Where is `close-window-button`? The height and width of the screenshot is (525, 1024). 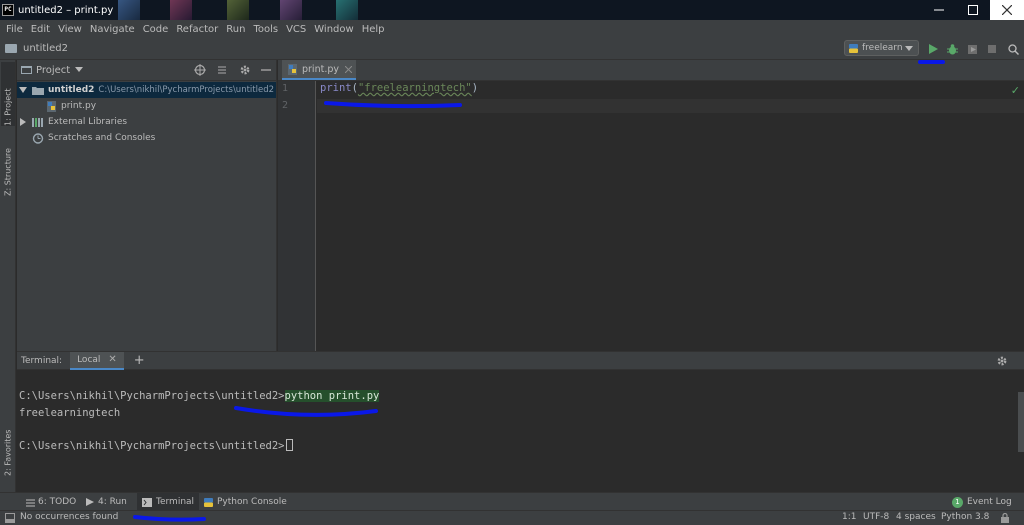
close-window-button is located at coordinates (1007, 10).